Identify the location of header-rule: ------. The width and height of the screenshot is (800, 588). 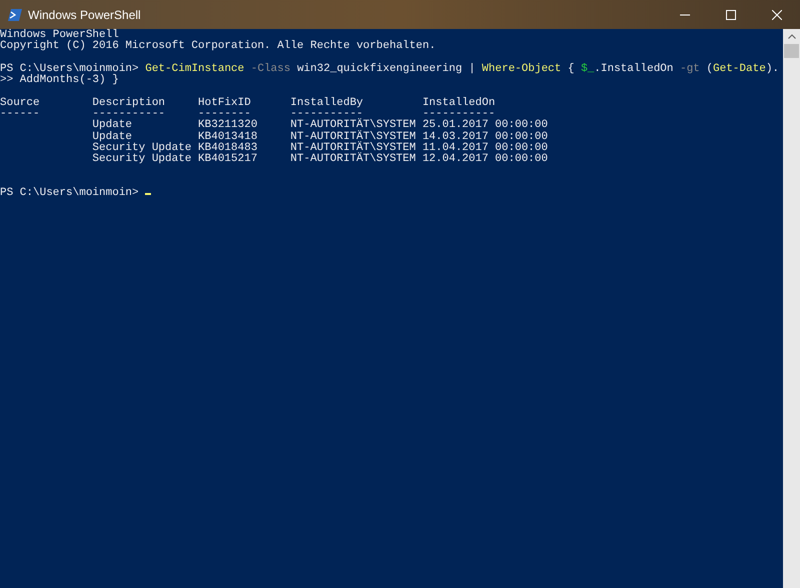
(20, 114).